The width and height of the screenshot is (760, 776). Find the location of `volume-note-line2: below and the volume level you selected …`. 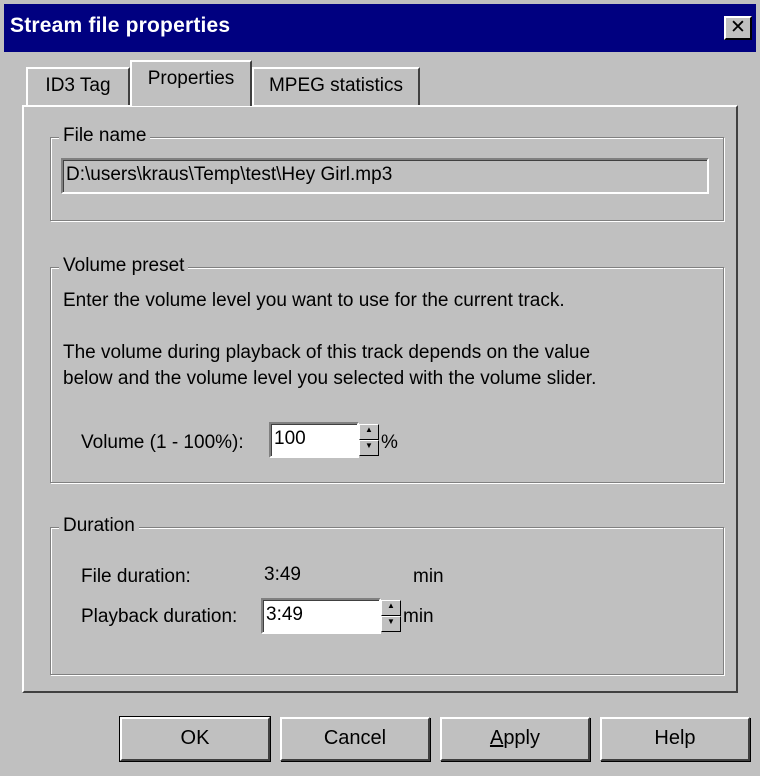

volume-note-line2: below and the volume level you selected … is located at coordinates (330, 378).